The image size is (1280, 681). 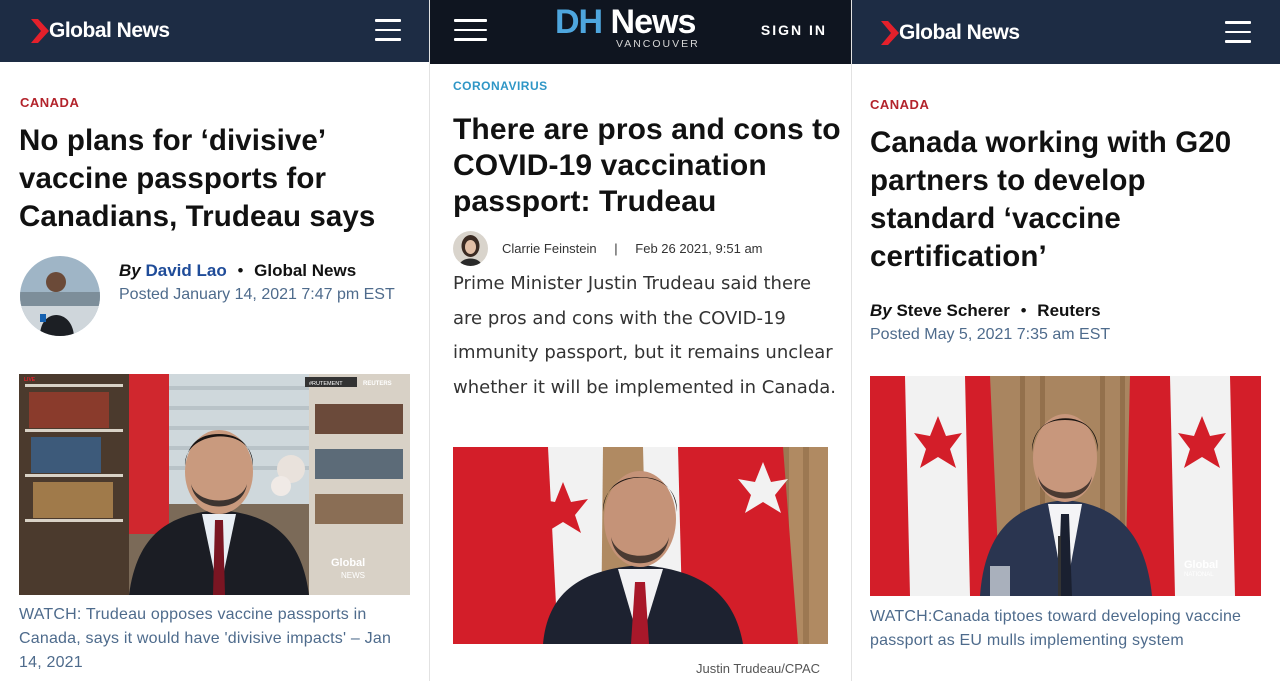 I want to click on logo-dh: DH, so click(x=579, y=22).